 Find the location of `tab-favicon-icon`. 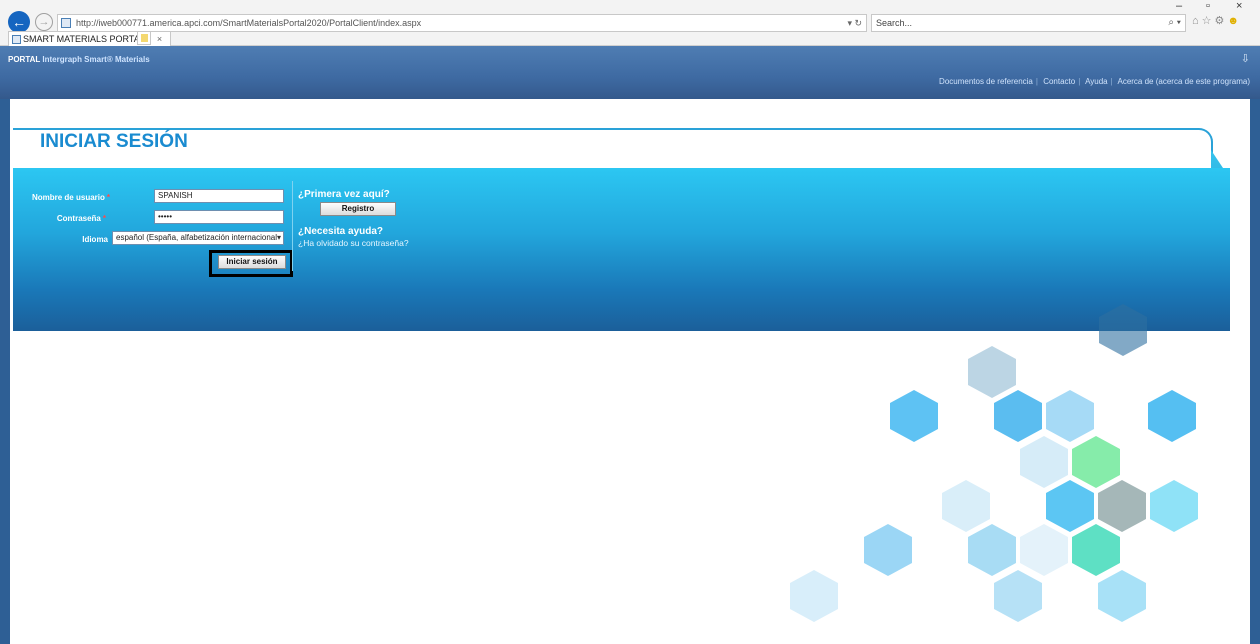

tab-favicon-icon is located at coordinates (16, 39).